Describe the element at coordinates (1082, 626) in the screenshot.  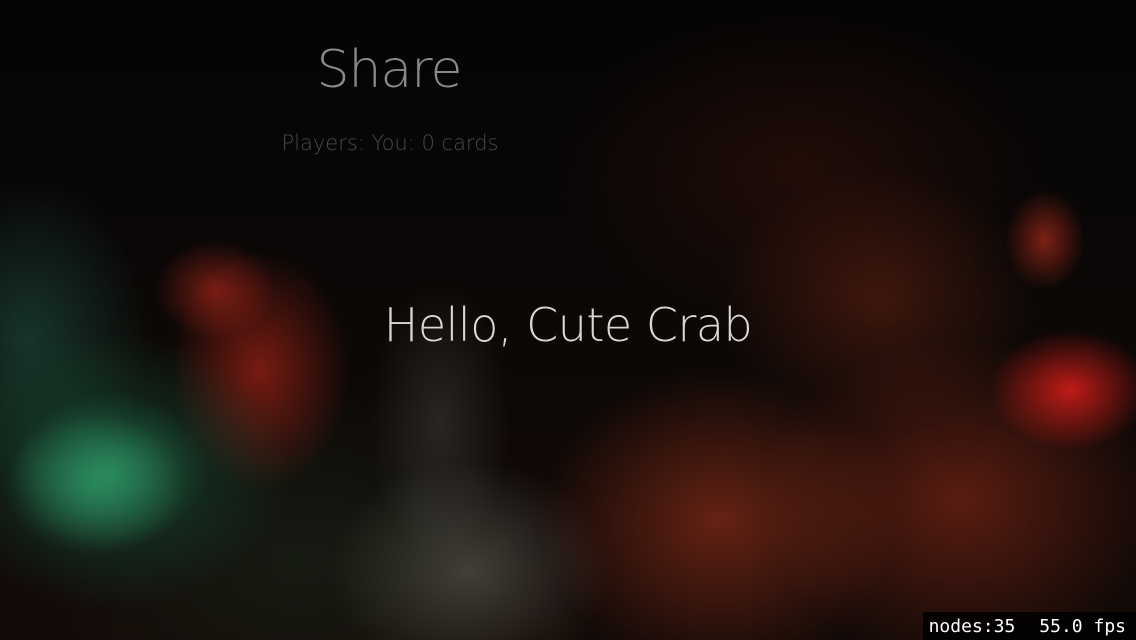
I see `fps-label: 55.0 fps` at that location.